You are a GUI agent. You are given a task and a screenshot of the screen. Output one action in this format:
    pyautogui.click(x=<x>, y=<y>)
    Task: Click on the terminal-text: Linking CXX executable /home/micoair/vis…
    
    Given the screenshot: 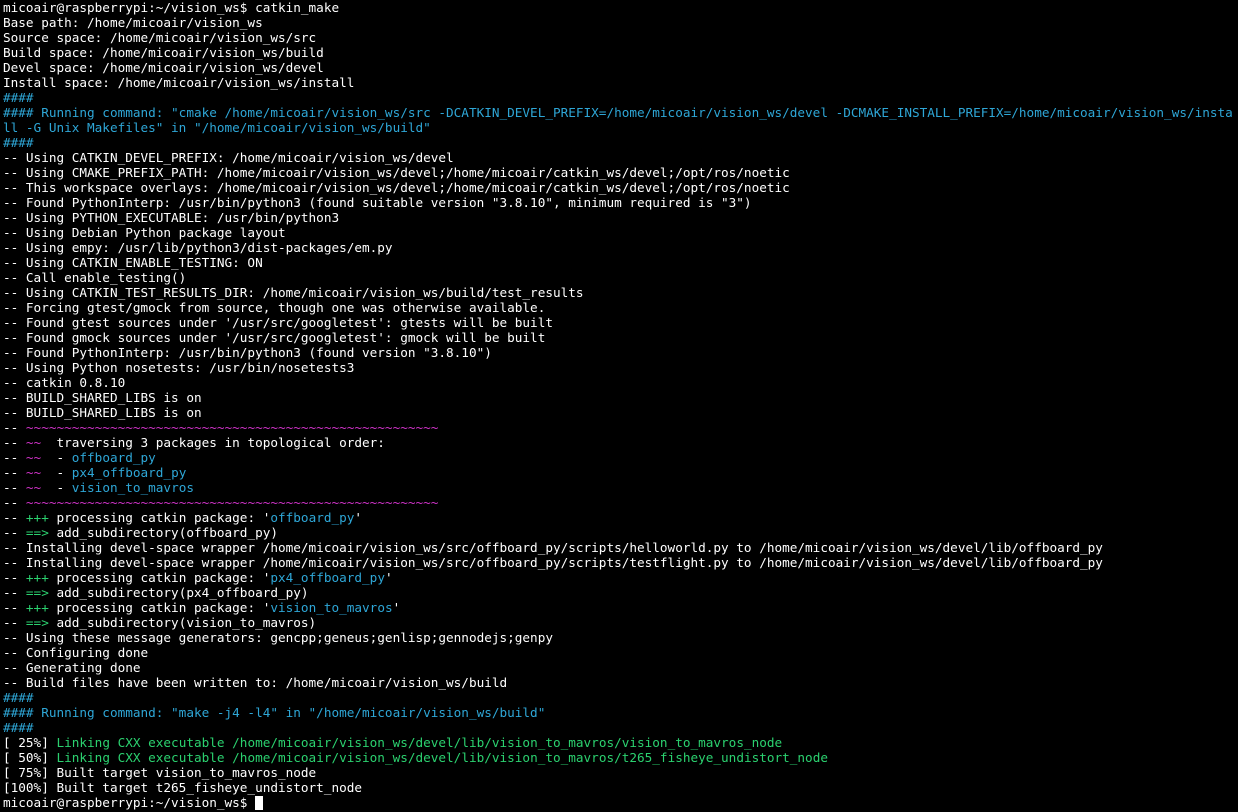 What is the action you would take?
    pyautogui.click(x=419, y=742)
    